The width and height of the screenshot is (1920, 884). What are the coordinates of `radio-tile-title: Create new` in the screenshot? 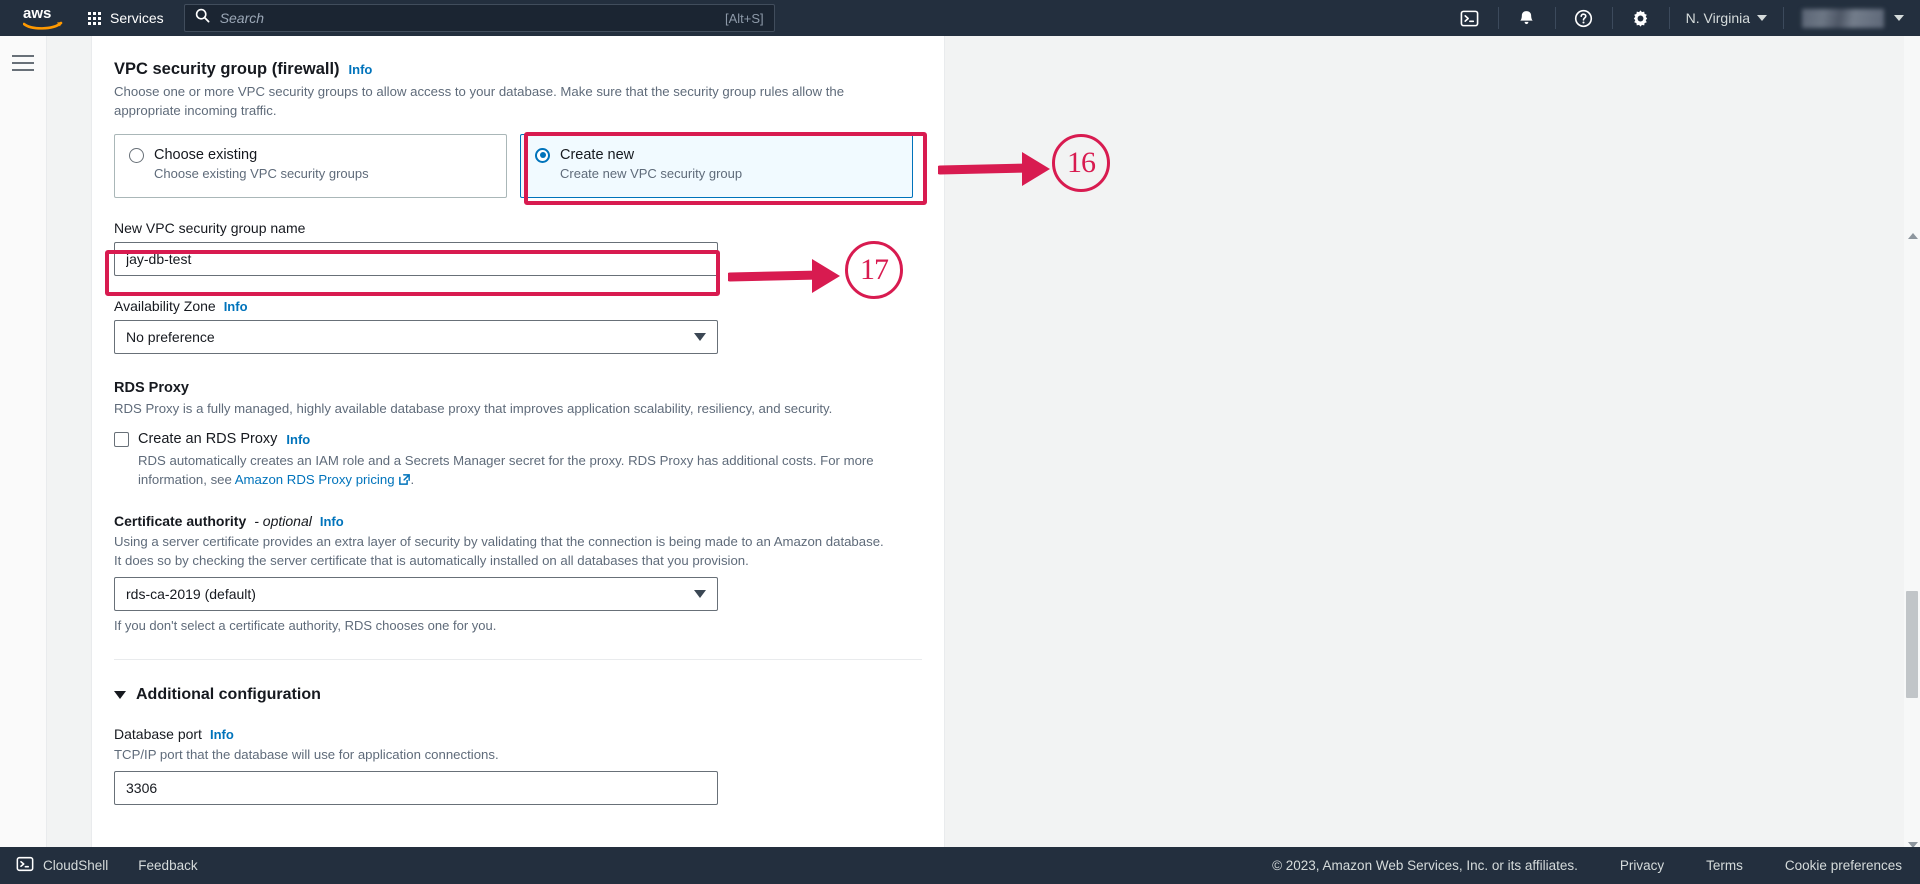 It's located at (597, 155).